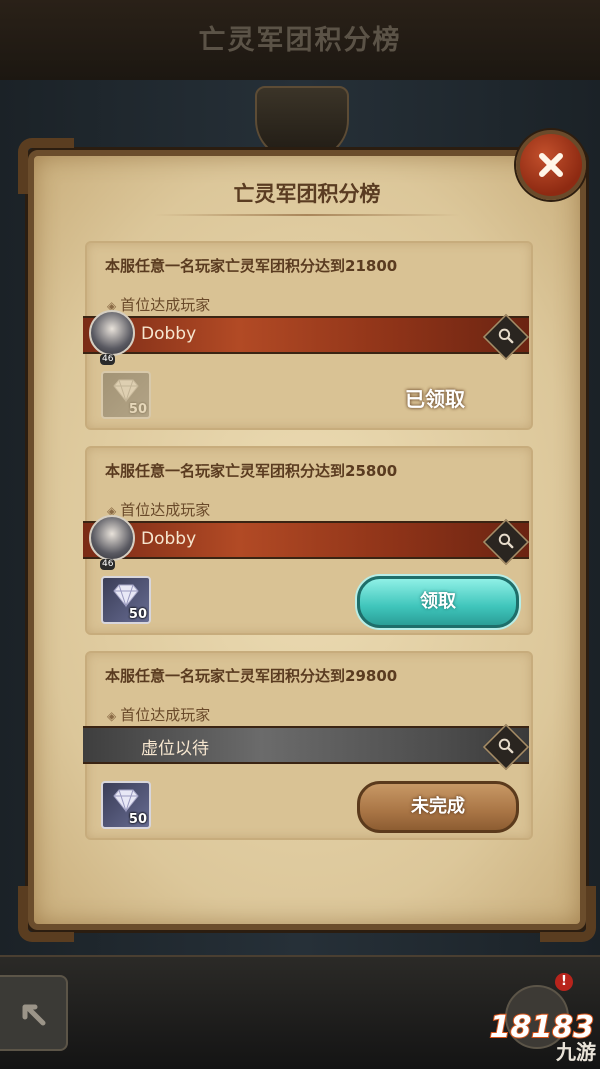  What do you see at coordinates (543, 1038) in the screenshot?
I see `watermark: 18183 九游` at bounding box center [543, 1038].